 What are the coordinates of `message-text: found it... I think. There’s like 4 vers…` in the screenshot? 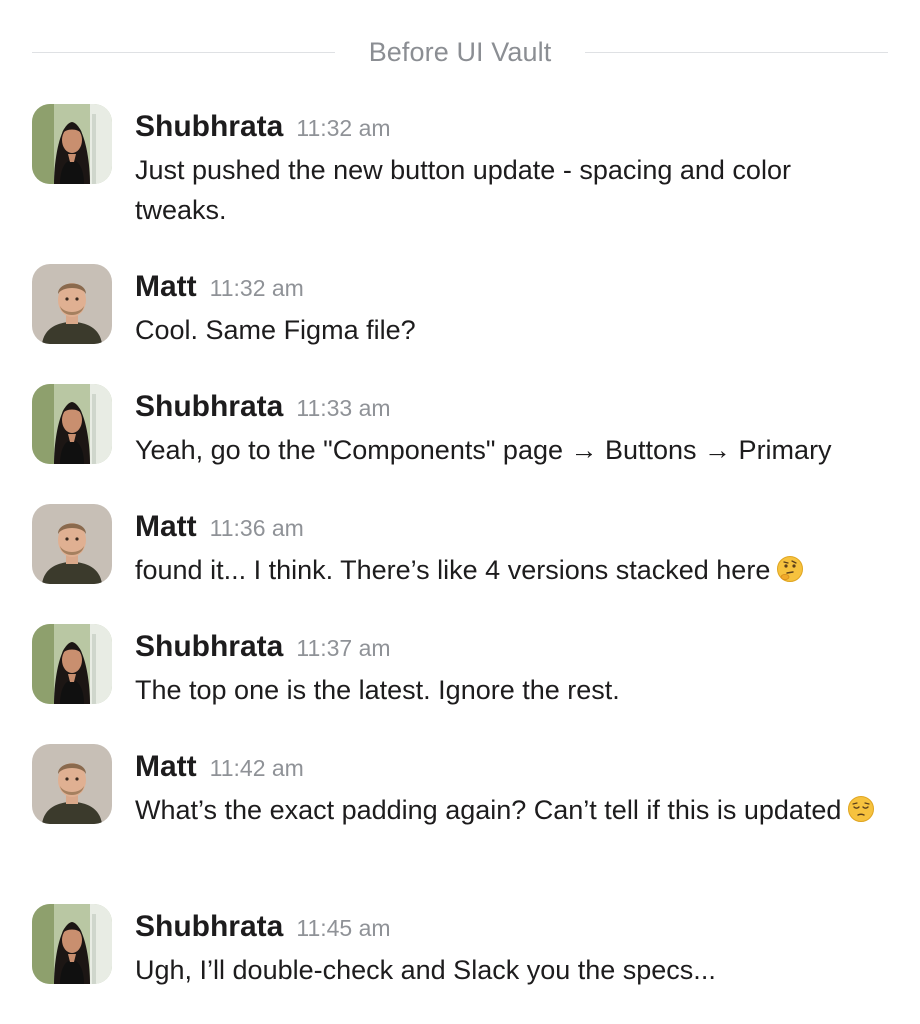 It's located at (510, 572).